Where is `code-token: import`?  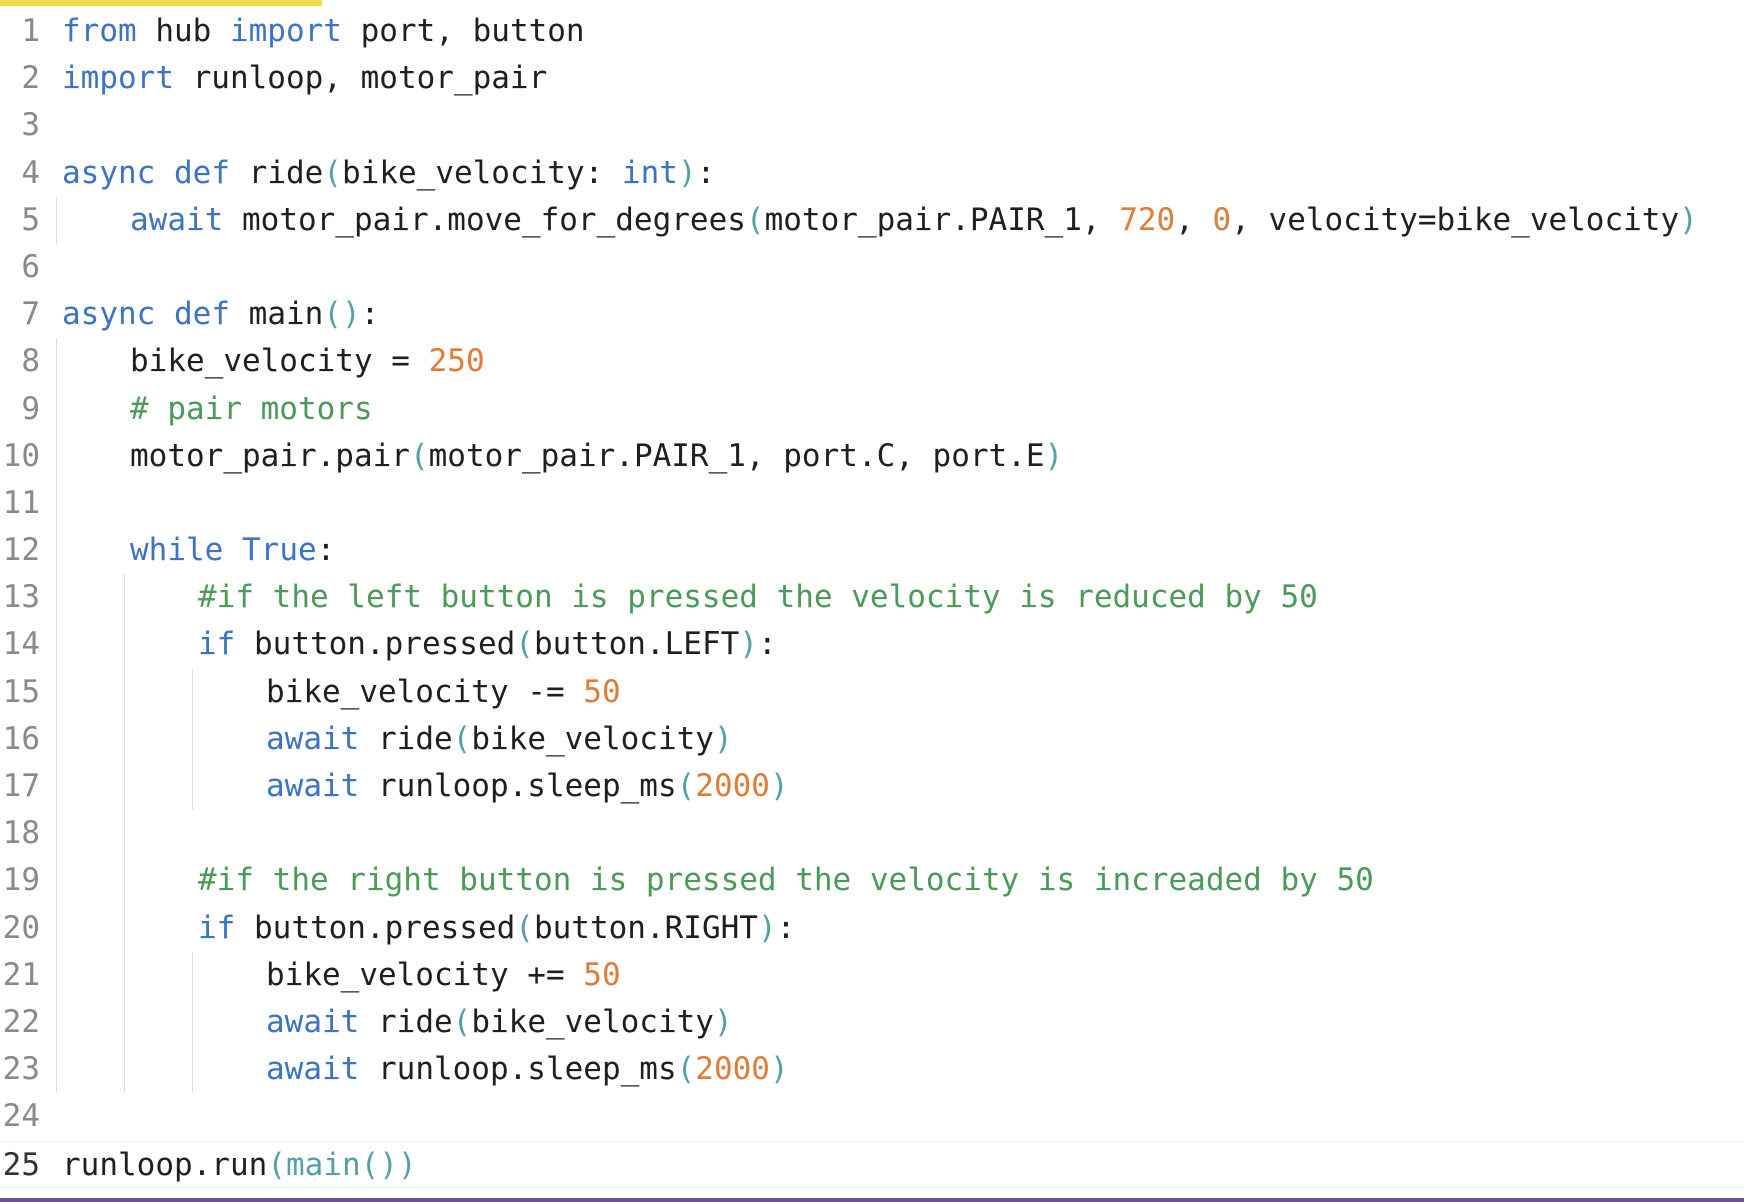
code-token: import is located at coordinates (118, 78).